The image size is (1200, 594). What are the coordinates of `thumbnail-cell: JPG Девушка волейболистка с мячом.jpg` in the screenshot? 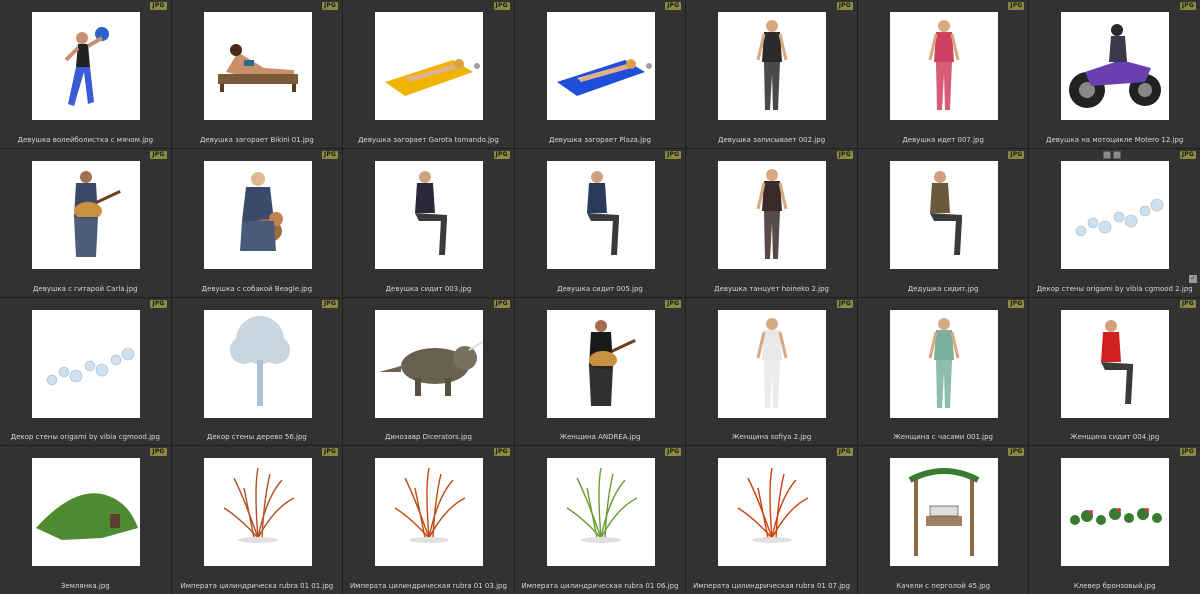 It's located at (85, 74).